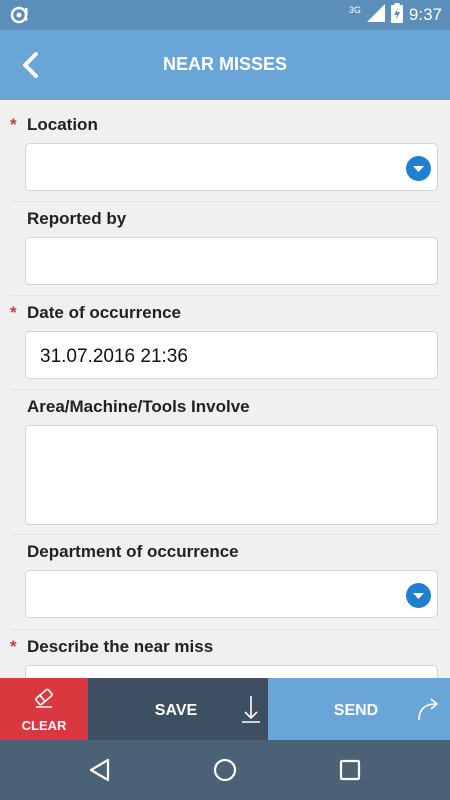  What do you see at coordinates (425, 14) in the screenshot?
I see `clock: 9:37` at bounding box center [425, 14].